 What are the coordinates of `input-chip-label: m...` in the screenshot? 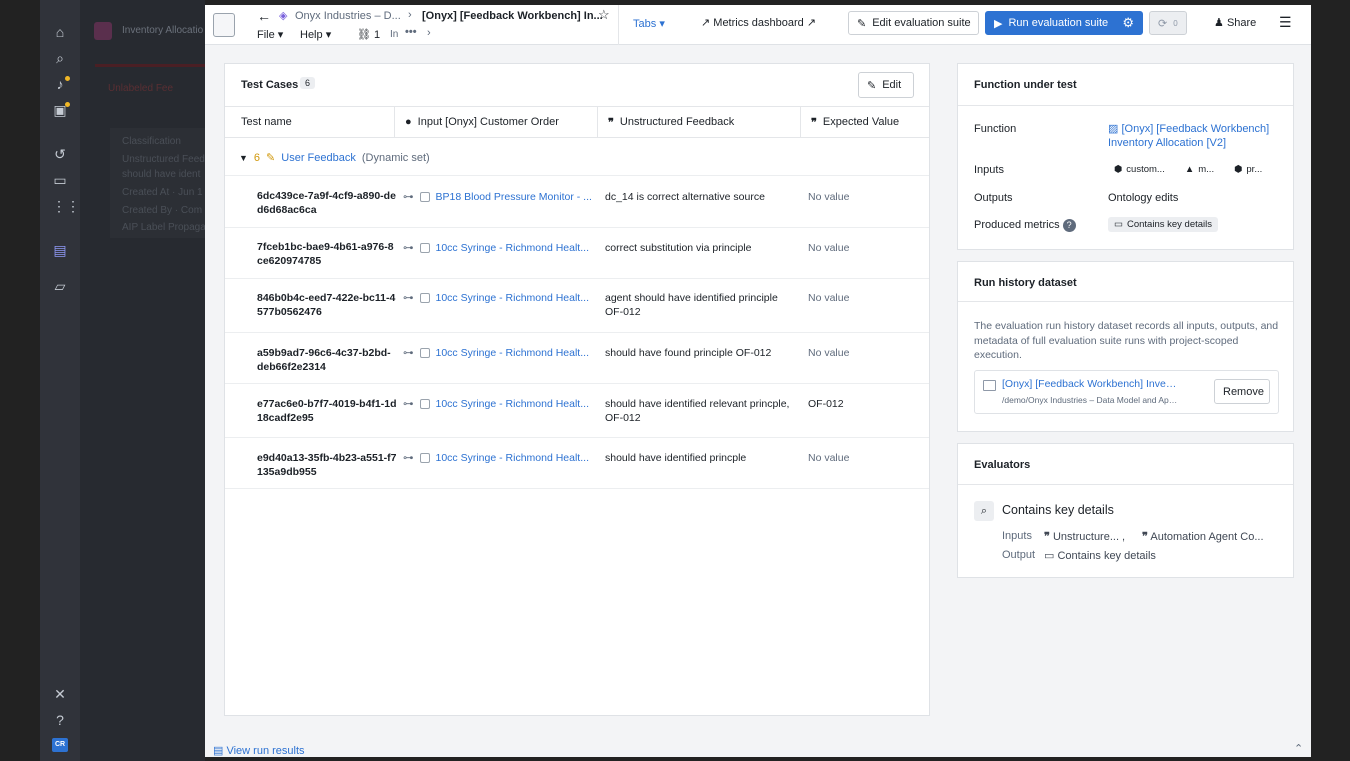 It's located at (1206, 169).